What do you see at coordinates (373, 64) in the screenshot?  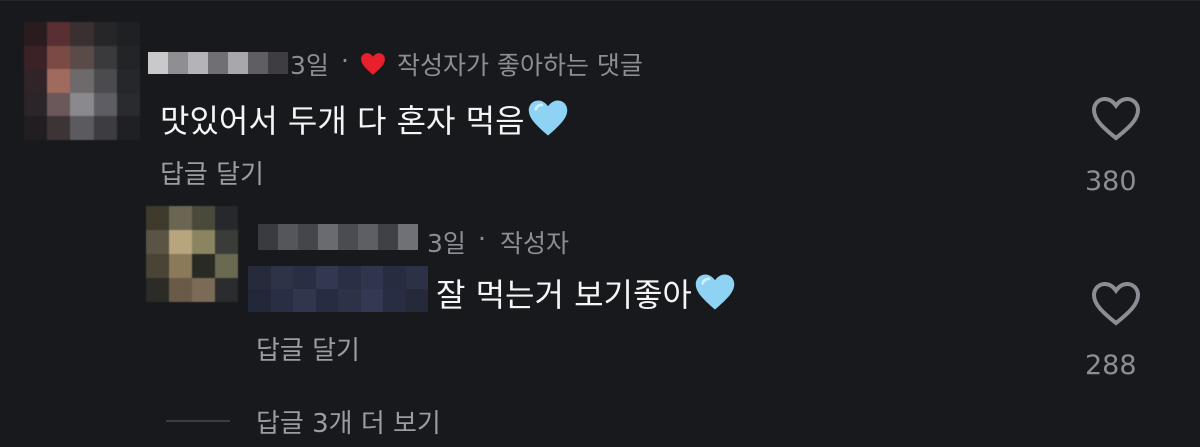 I see `red-heart-icon` at bounding box center [373, 64].